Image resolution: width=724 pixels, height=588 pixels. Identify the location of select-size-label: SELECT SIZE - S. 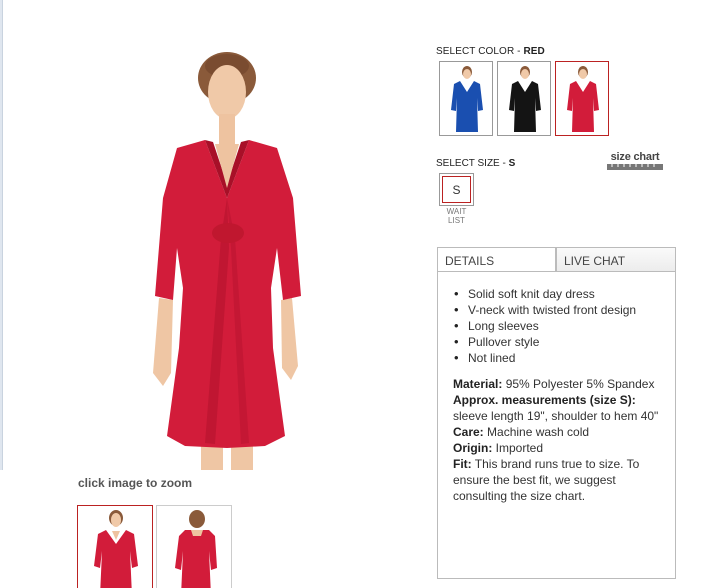
(476, 163).